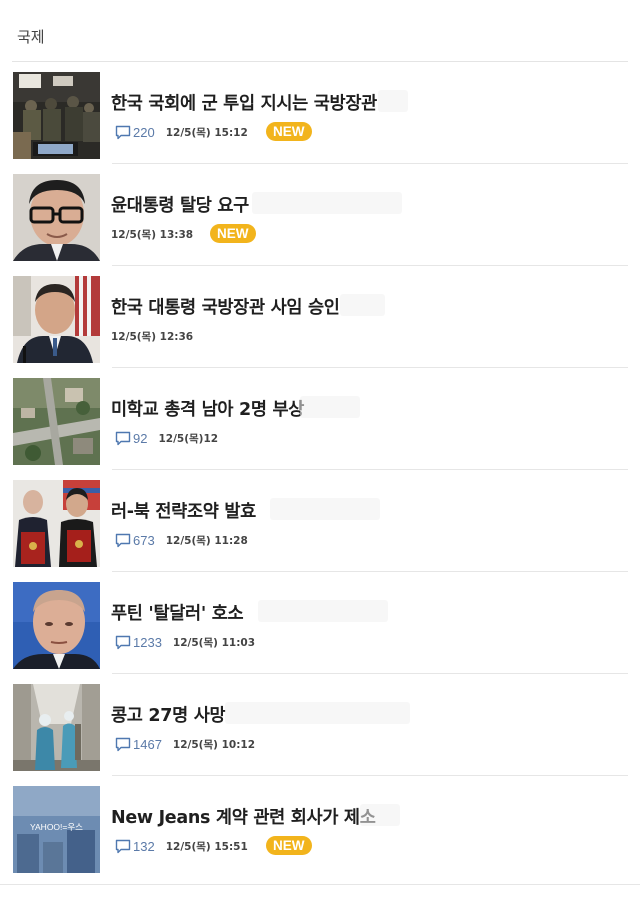  I want to click on news-thumbnail: YAHOO!=우스, so click(56, 829).